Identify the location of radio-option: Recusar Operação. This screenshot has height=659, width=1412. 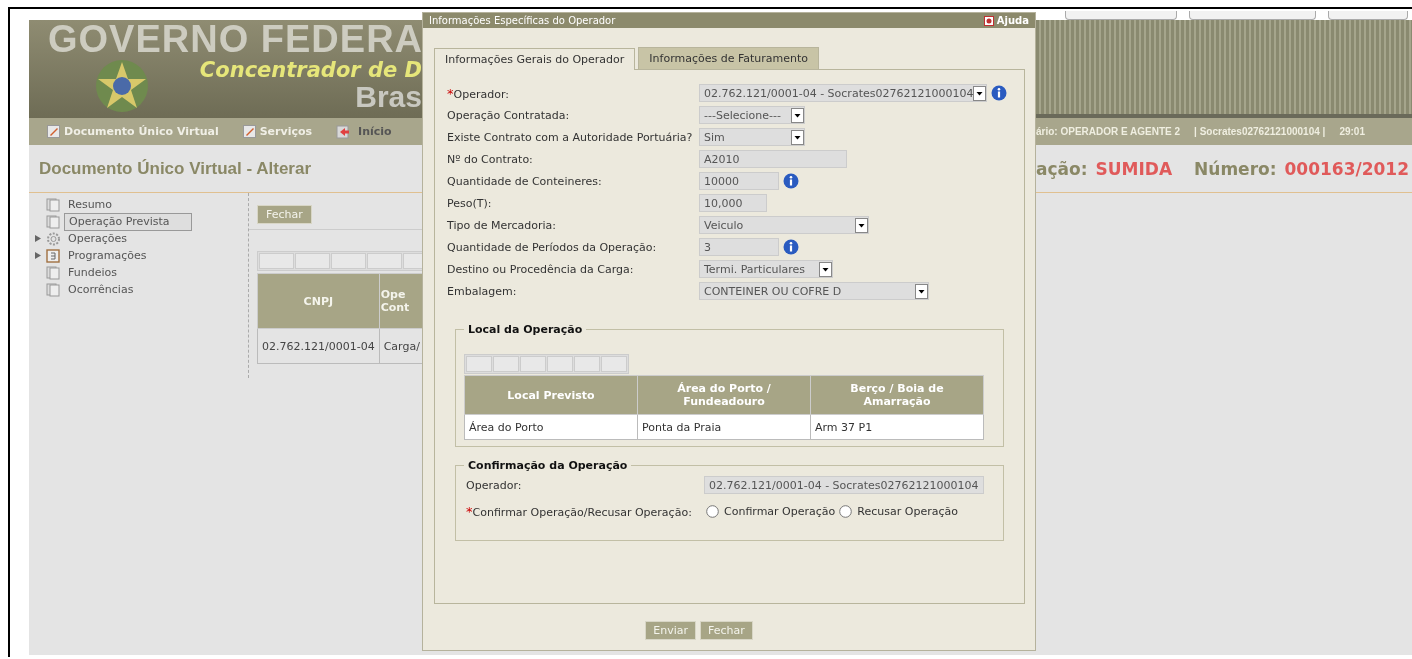
(898, 511).